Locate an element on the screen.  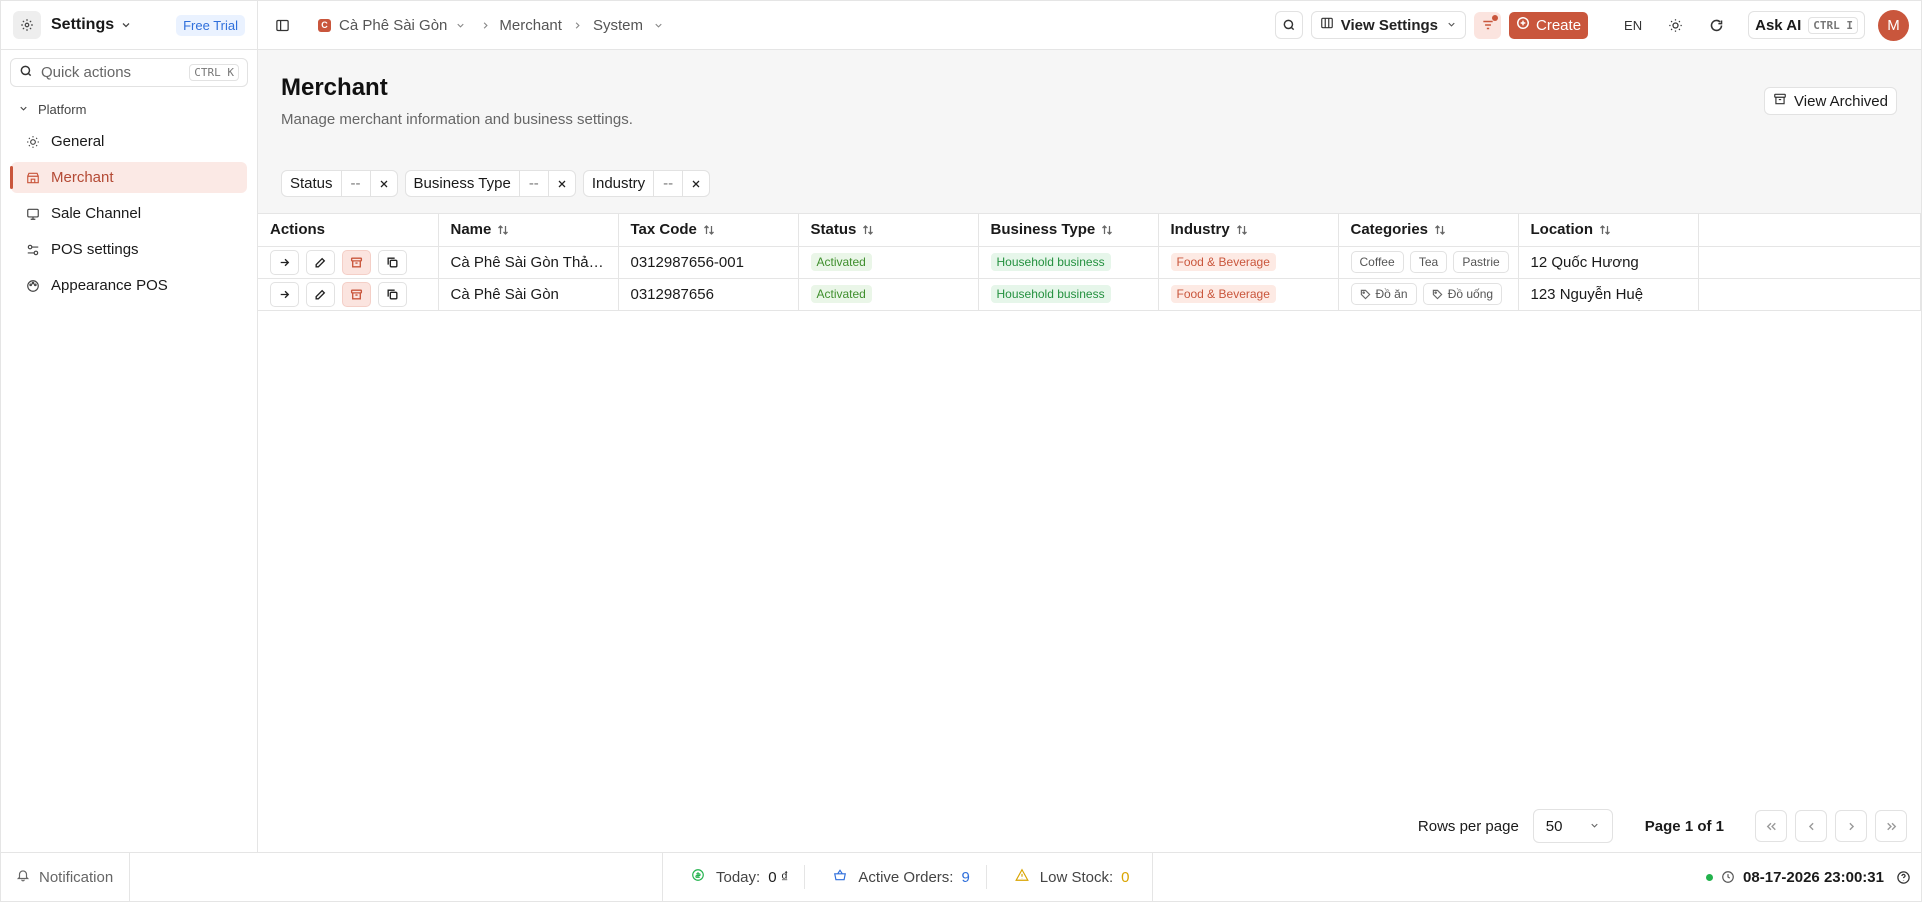
search-button is located at coordinates (1288, 25).